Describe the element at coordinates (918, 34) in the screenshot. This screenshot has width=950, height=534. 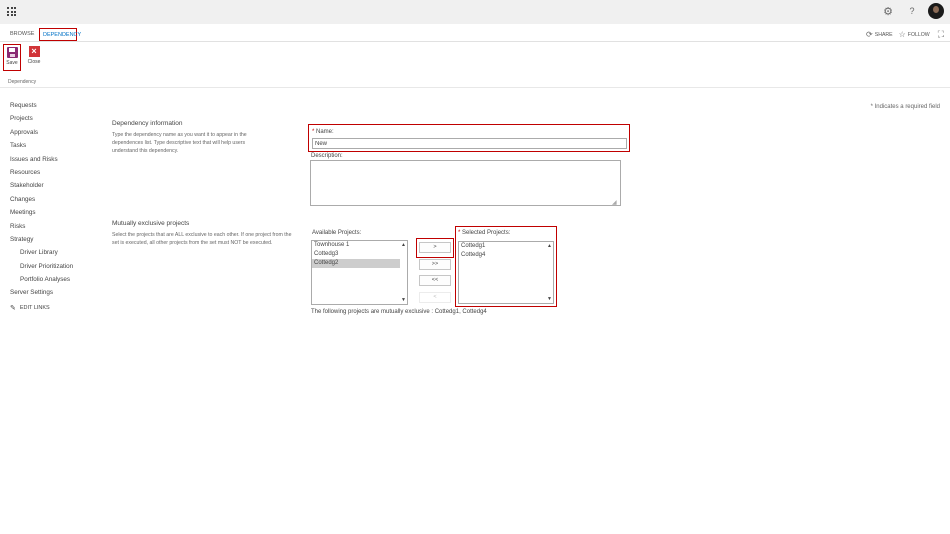
I see `follow-label: FOLLOW` at that location.